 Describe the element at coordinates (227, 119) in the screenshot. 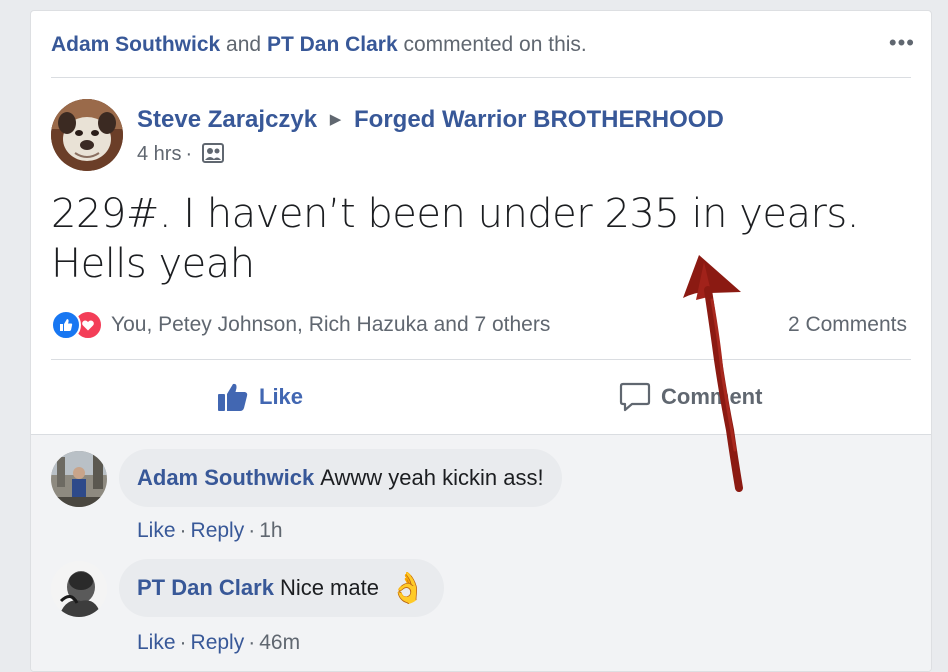

I see `post-author-name: Steve Zarajczyk` at that location.